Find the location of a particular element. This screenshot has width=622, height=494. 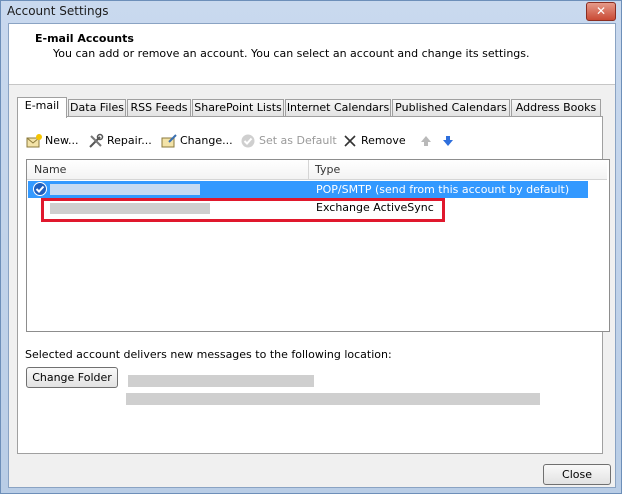

remove-label: Remove is located at coordinates (383, 140).